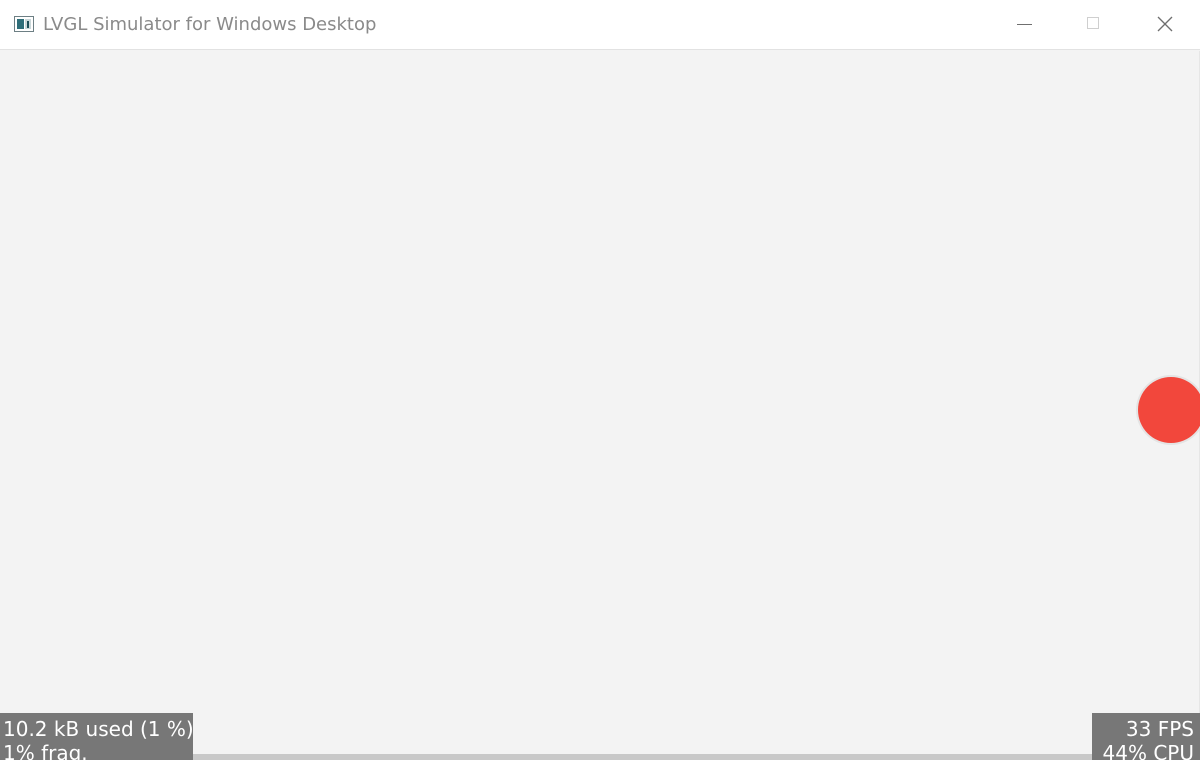 This screenshot has height=760, width=1200. Describe the element at coordinates (98, 729) in the screenshot. I see `memory-used-label: 10.2 kB used (1 %)` at that location.